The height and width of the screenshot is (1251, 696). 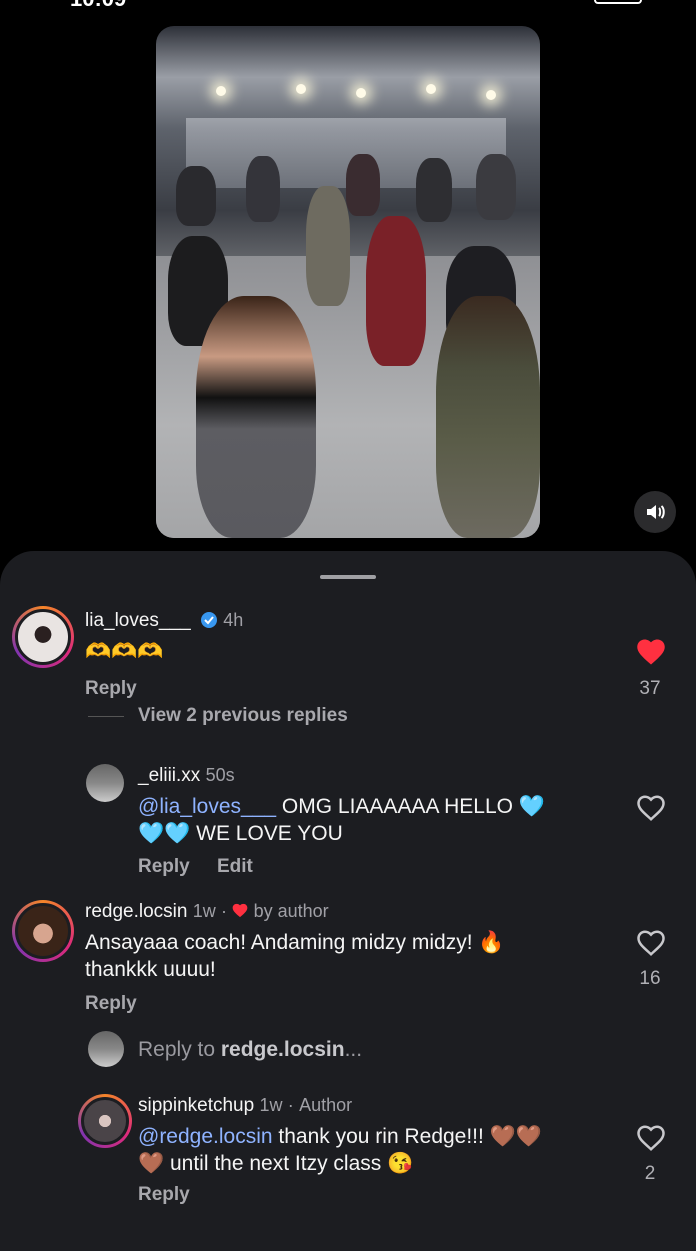 I want to click on status-bar: 10:09, so click(x=348, y=6).